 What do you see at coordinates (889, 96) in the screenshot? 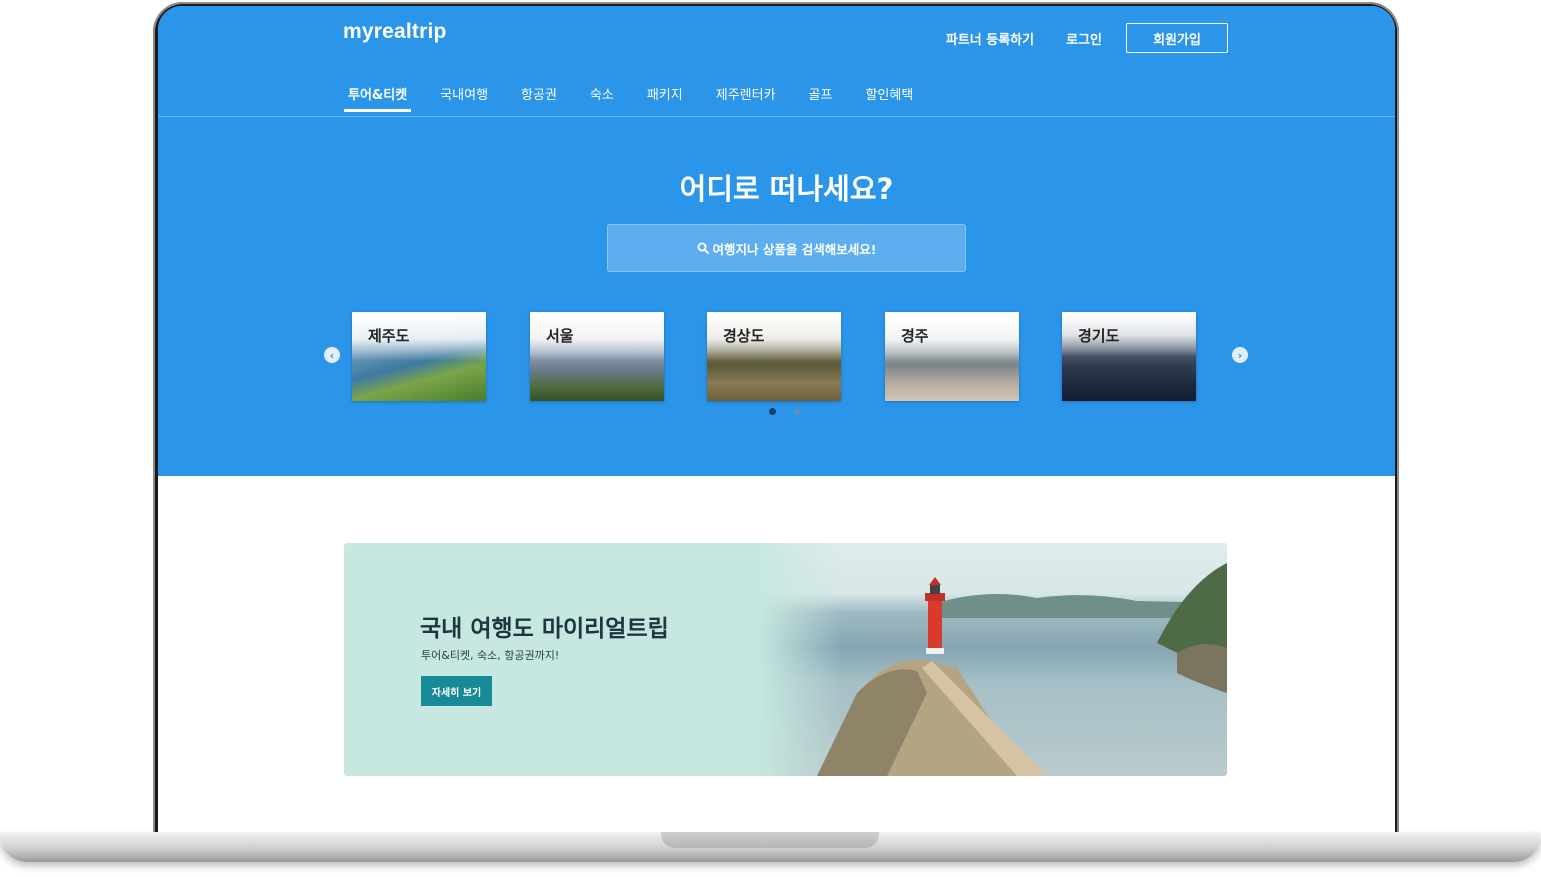
I see `nav-item-discount: 할인혜택` at bounding box center [889, 96].